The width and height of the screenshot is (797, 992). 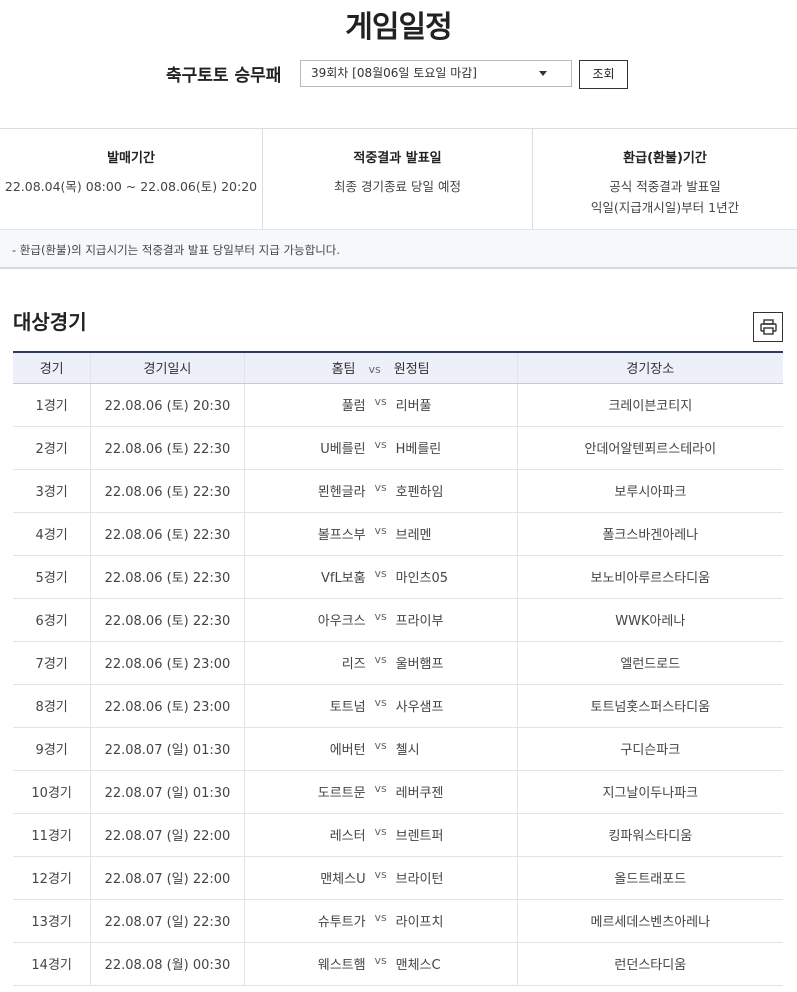 I want to click on away-team: H베를린, so click(x=418, y=449).